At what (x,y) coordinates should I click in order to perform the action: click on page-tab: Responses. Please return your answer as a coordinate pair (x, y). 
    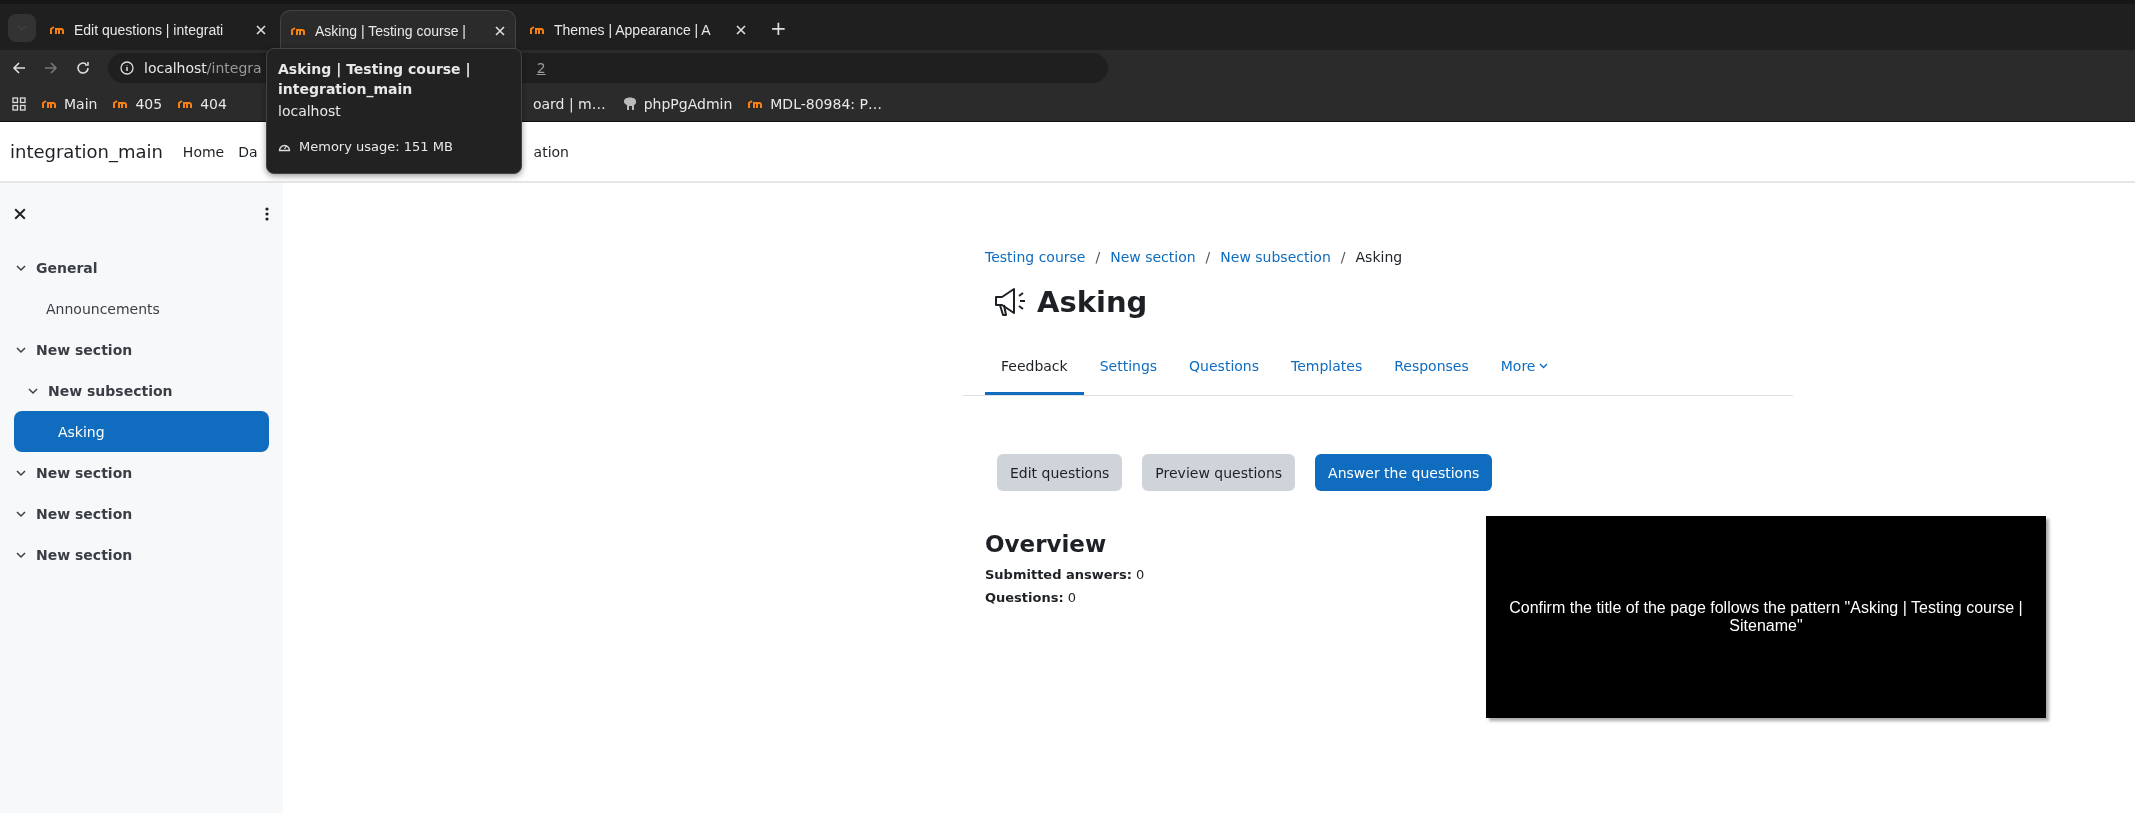
    Looking at the image, I should click on (1431, 368).